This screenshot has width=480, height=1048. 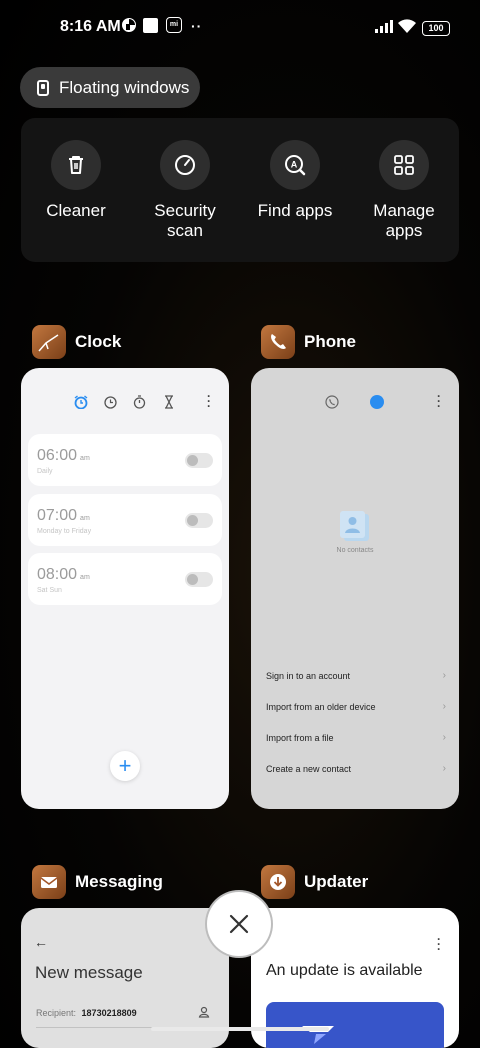 I want to click on more-notifications-icon: ··, so click(x=197, y=26).